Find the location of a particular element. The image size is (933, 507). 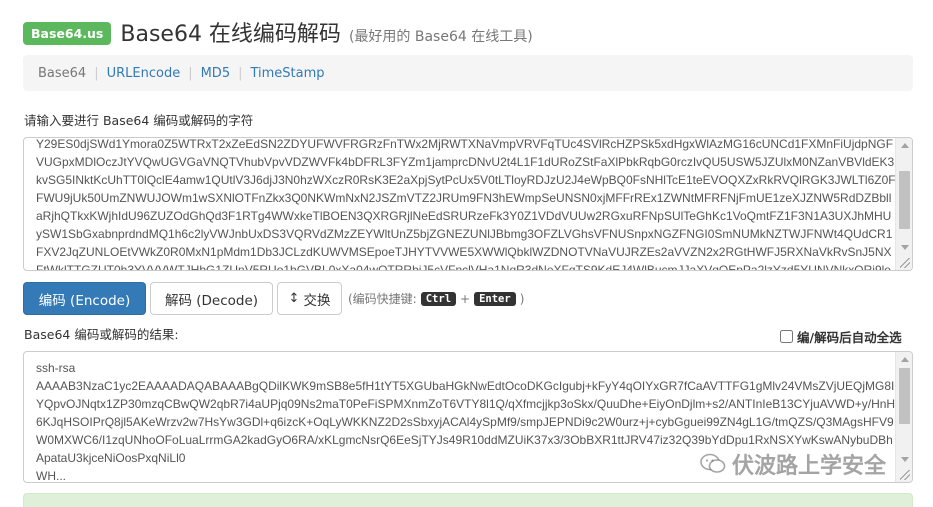

kbd-ctrl: Ctrl is located at coordinates (438, 298).